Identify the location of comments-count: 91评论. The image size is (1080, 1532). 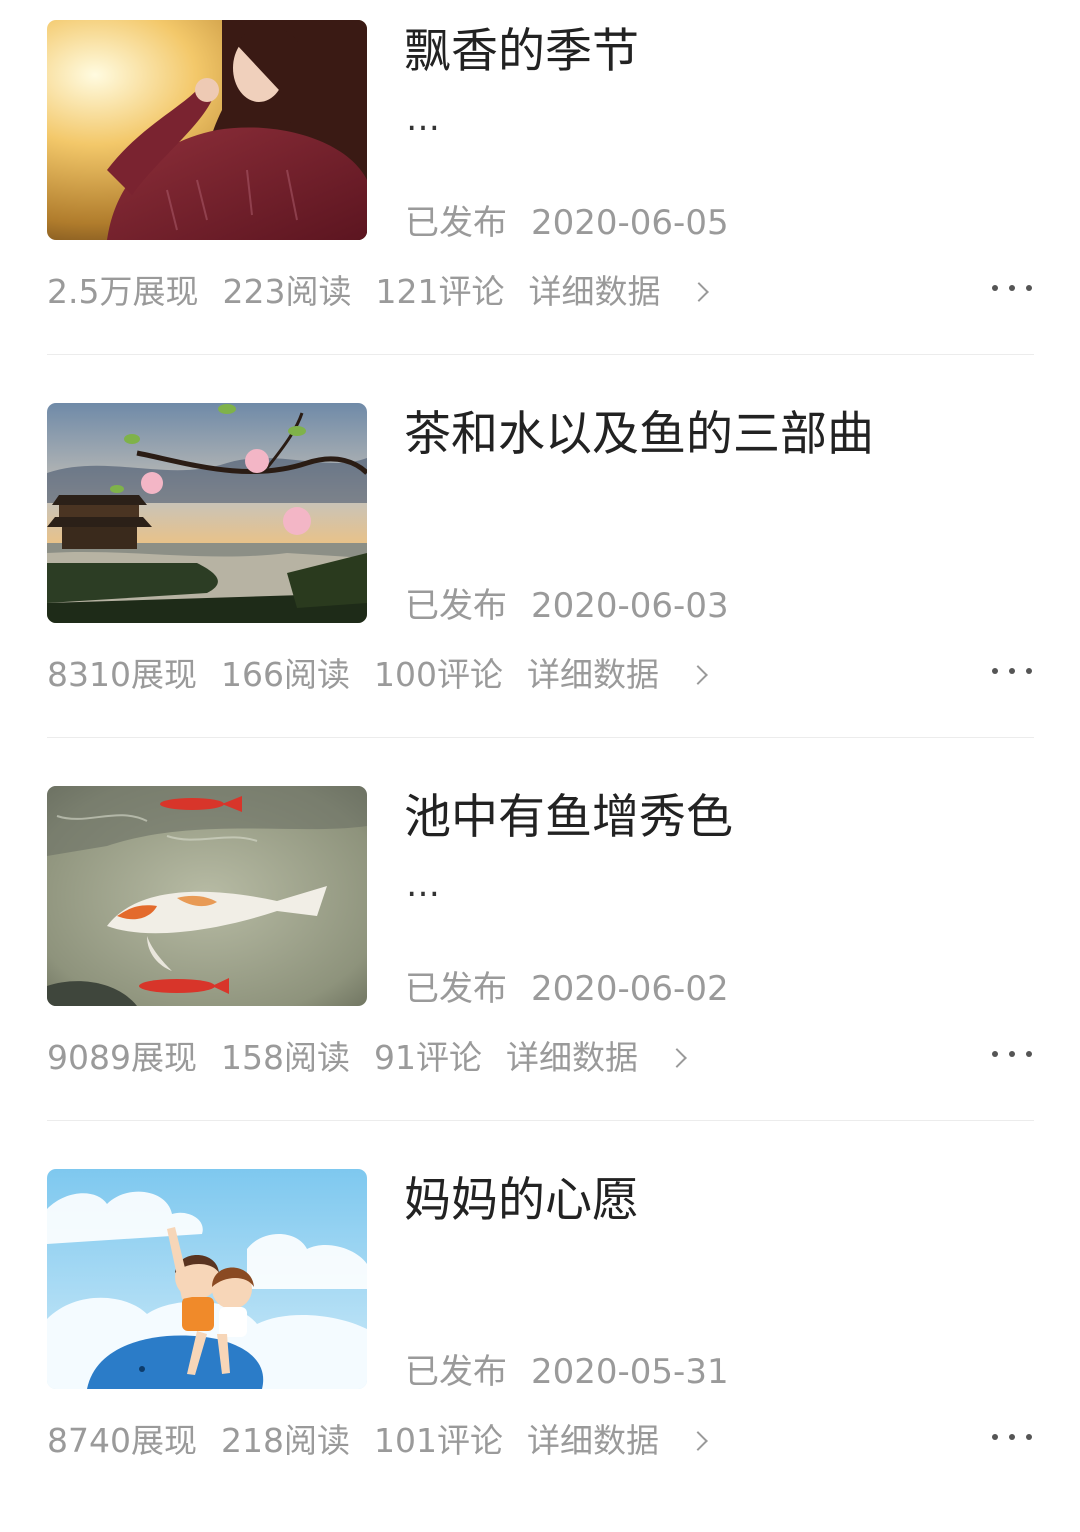
(427, 1057).